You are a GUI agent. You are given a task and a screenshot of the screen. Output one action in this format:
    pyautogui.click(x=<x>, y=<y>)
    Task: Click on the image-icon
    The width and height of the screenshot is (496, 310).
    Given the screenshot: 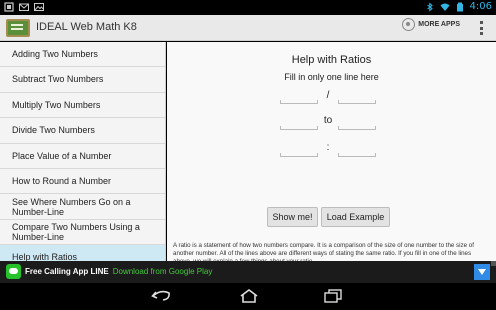 What is the action you would take?
    pyautogui.click(x=39, y=7)
    